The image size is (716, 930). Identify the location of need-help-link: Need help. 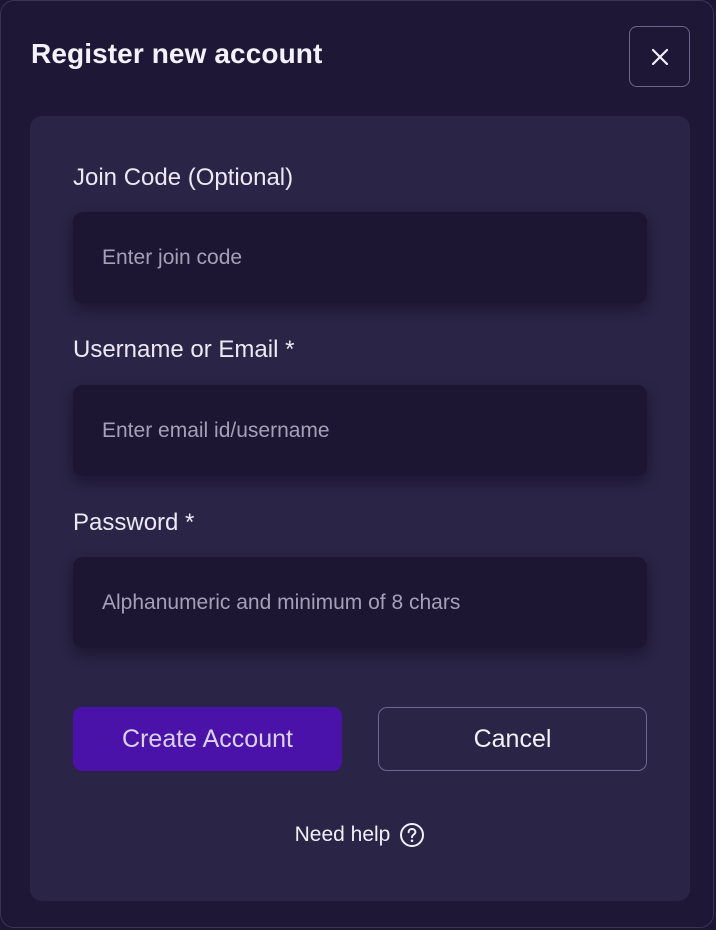
(360, 835).